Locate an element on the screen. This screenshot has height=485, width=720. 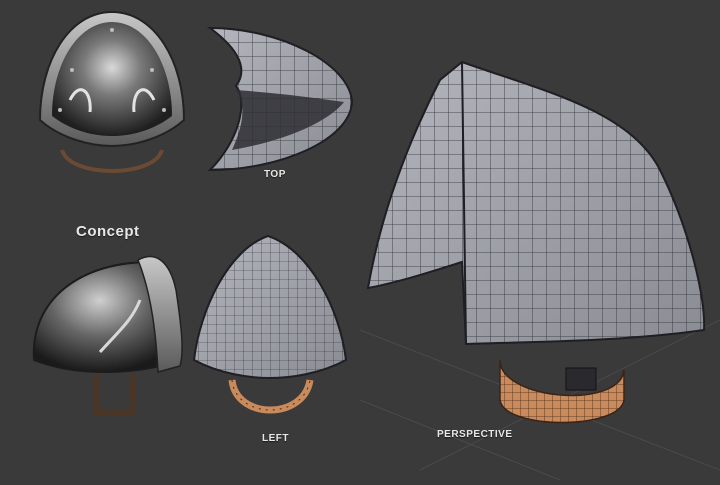
view-label-left: LEFT is located at coordinates (275, 438).